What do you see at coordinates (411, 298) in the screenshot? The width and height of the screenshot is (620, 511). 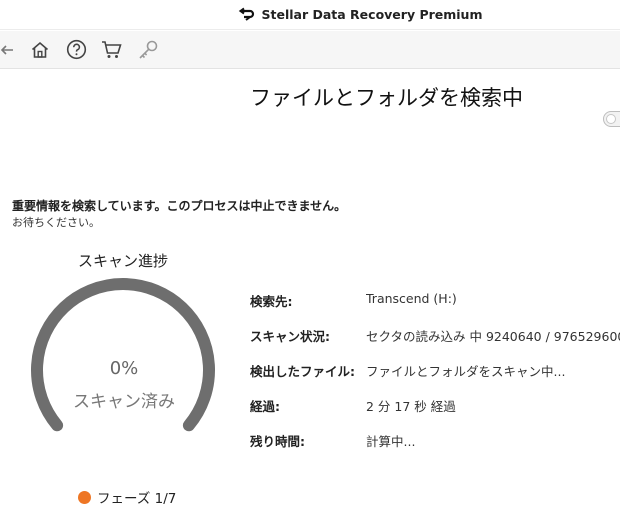 I see `info-value: Transcend (H:)` at bounding box center [411, 298].